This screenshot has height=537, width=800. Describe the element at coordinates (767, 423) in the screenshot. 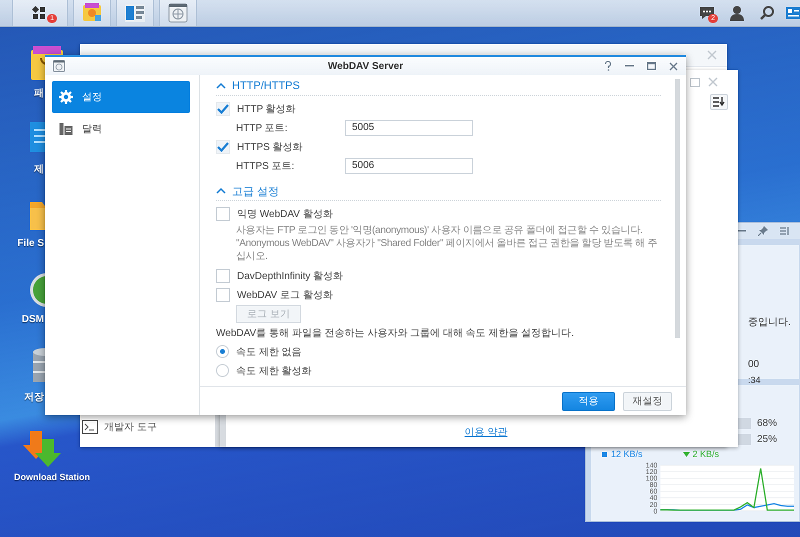

I see `usage-reading: 68%` at that location.